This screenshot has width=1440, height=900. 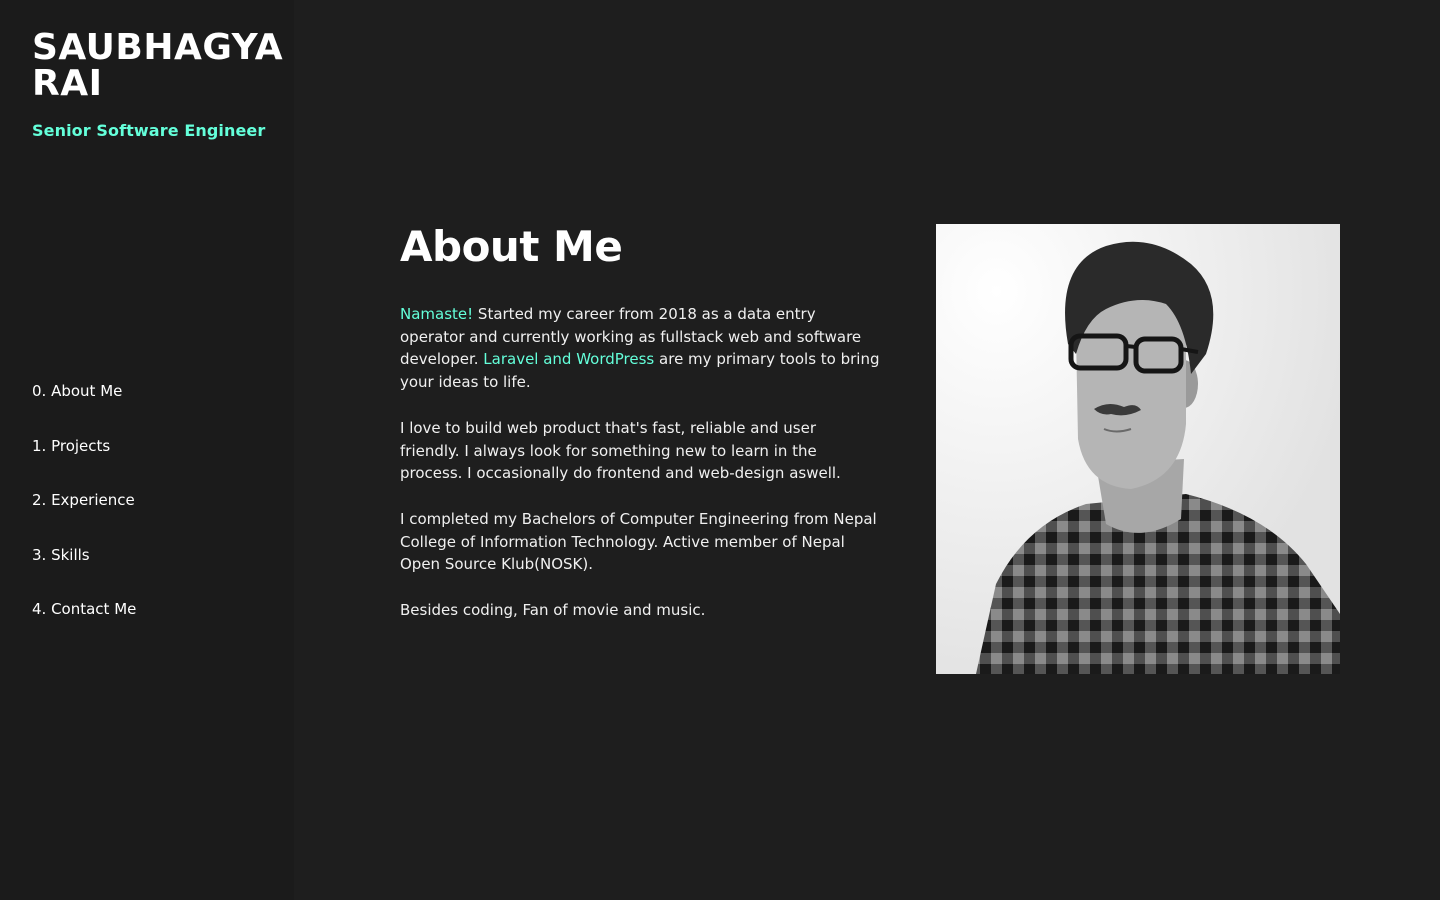 I want to click on job-title: Senior Software Engineer, so click(x=149, y=130).